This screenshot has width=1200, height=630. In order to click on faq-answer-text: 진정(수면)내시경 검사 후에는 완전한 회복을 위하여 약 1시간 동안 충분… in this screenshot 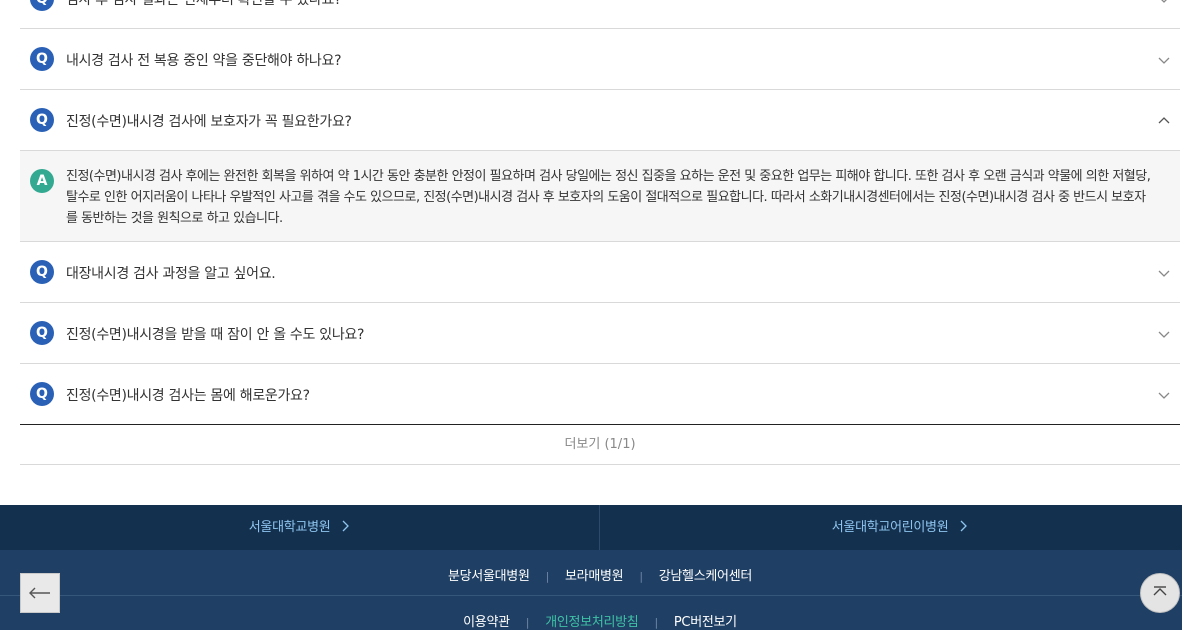, I will do `click(608, 197)`.